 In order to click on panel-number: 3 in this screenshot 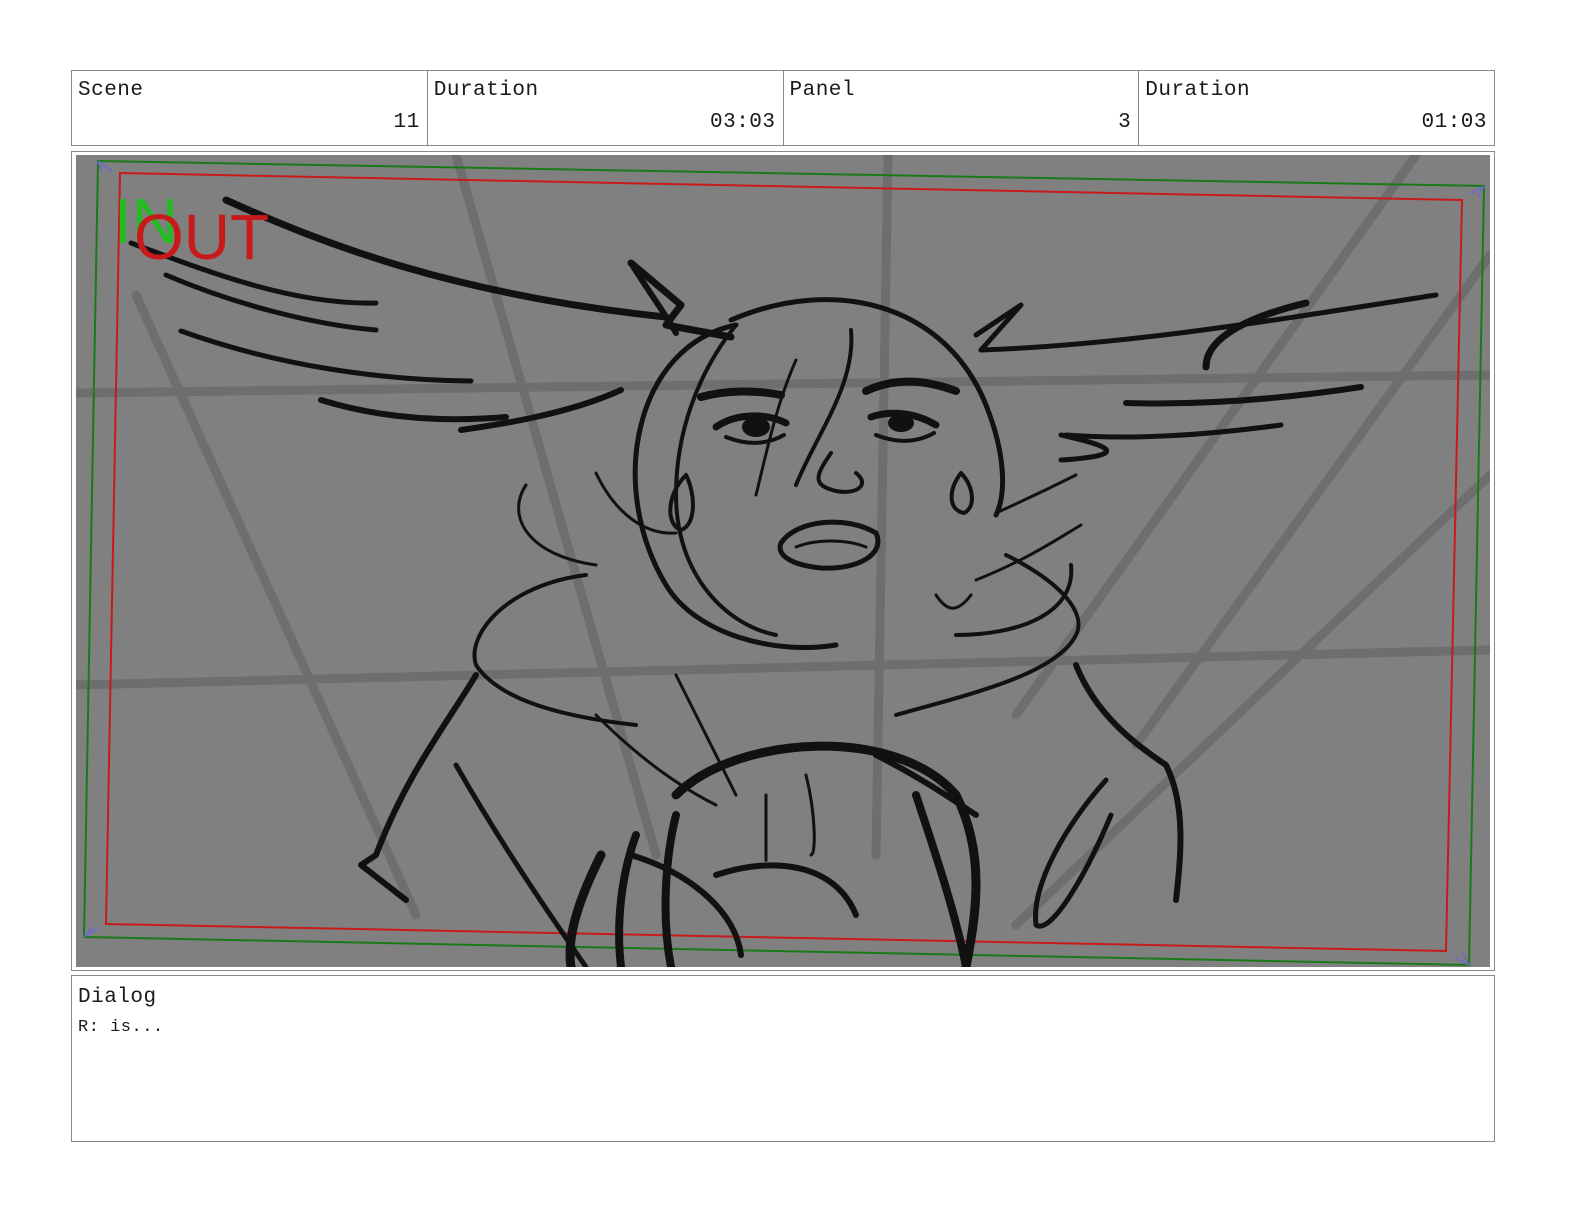, I will do `click(1125, 122)`.